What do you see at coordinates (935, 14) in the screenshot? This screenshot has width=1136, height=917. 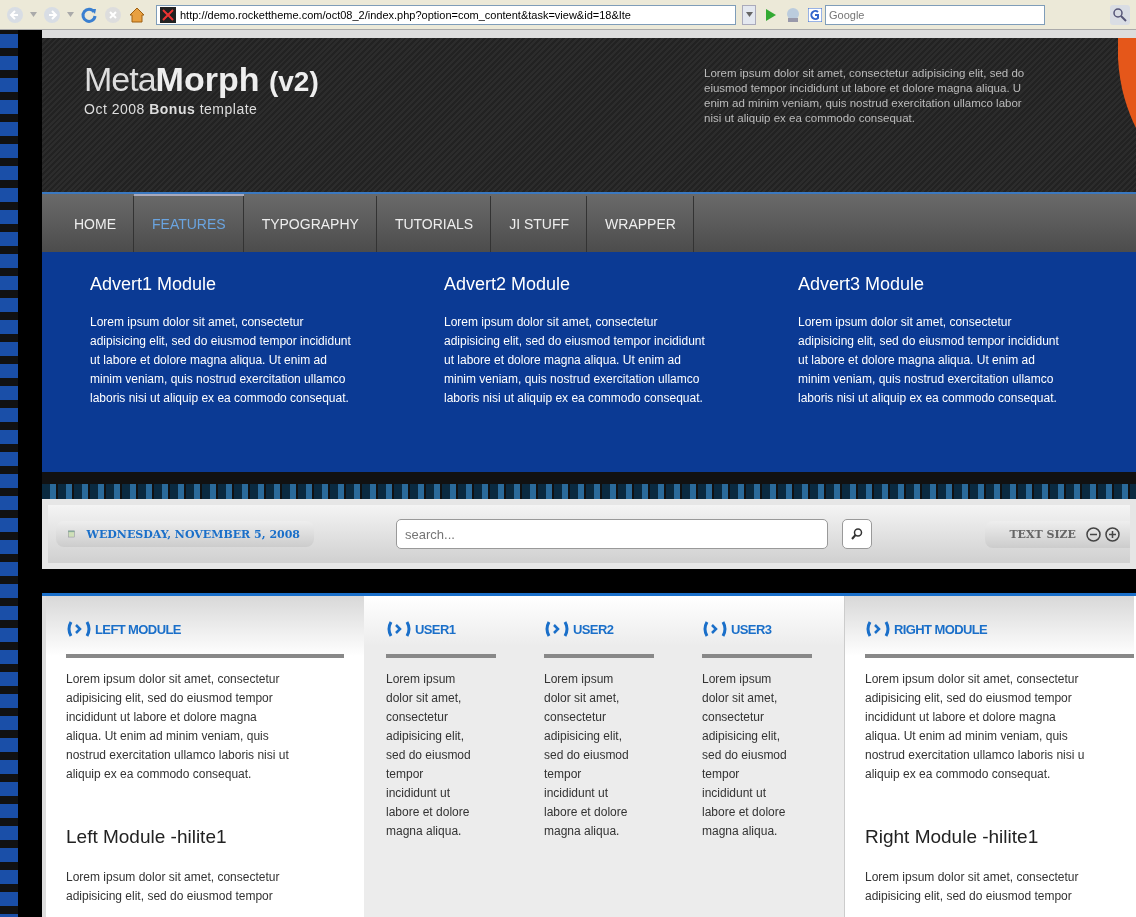 I see `search-engine-field: Google` at bounding box center [935, 14].